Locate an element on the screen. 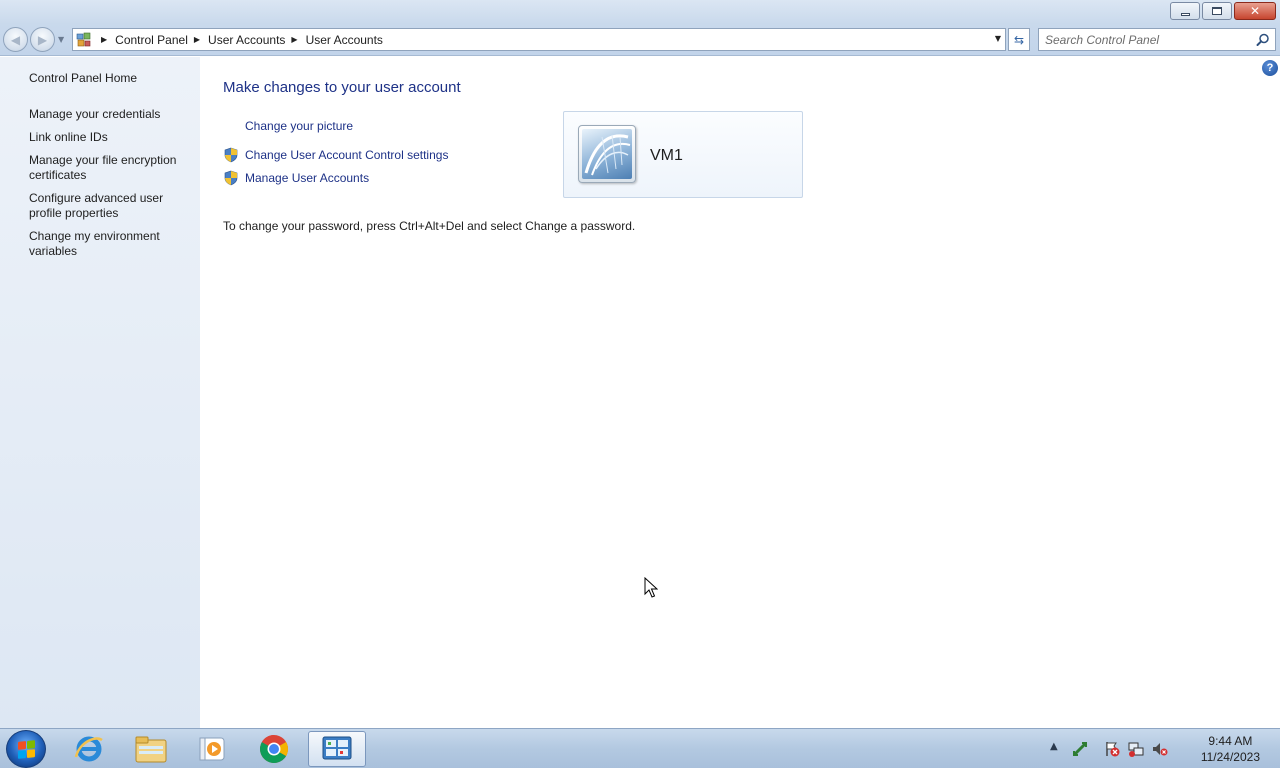  network-connection-icon is located at coordinates (1136, 749).